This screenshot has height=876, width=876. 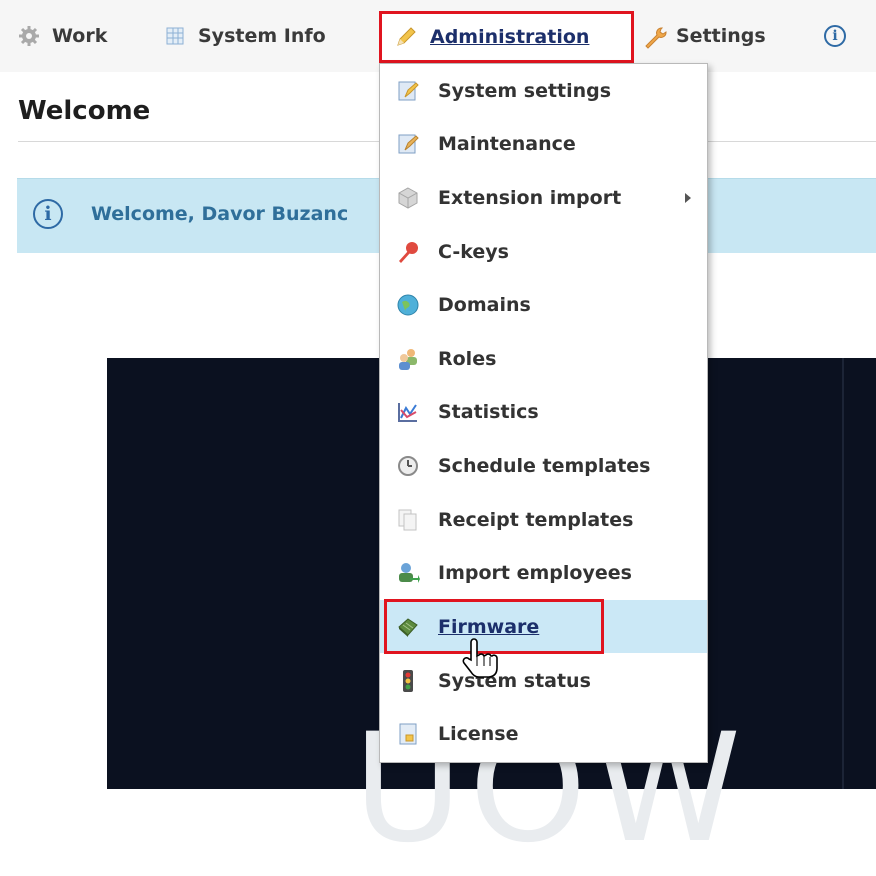 I want to click on dropdown-item-label: Domains, so click(x=484, y=304).